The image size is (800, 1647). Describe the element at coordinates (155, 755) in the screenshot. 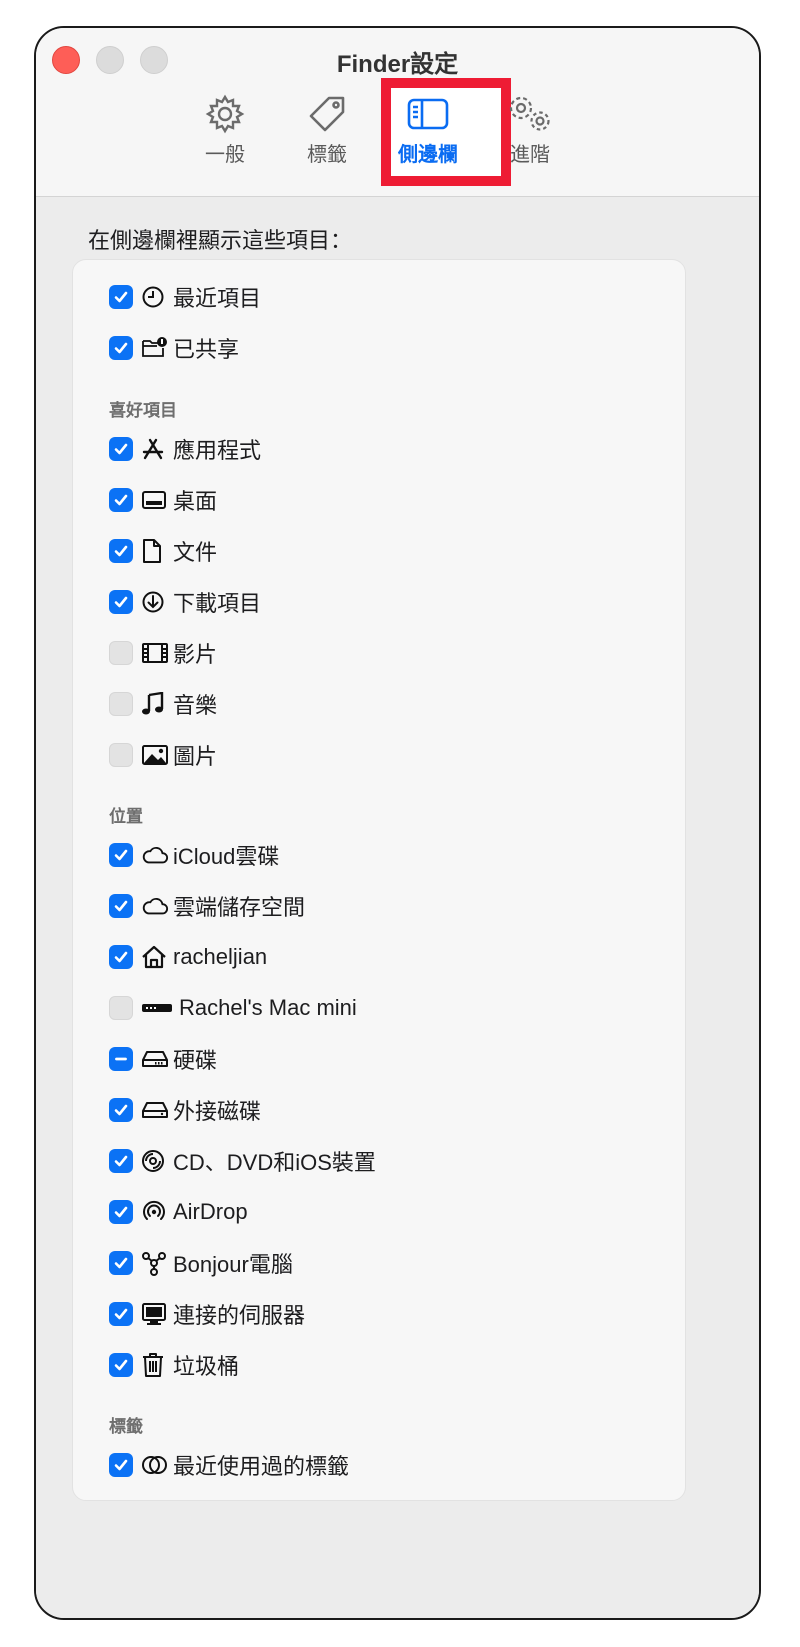

I see `photo-icon` at that location.